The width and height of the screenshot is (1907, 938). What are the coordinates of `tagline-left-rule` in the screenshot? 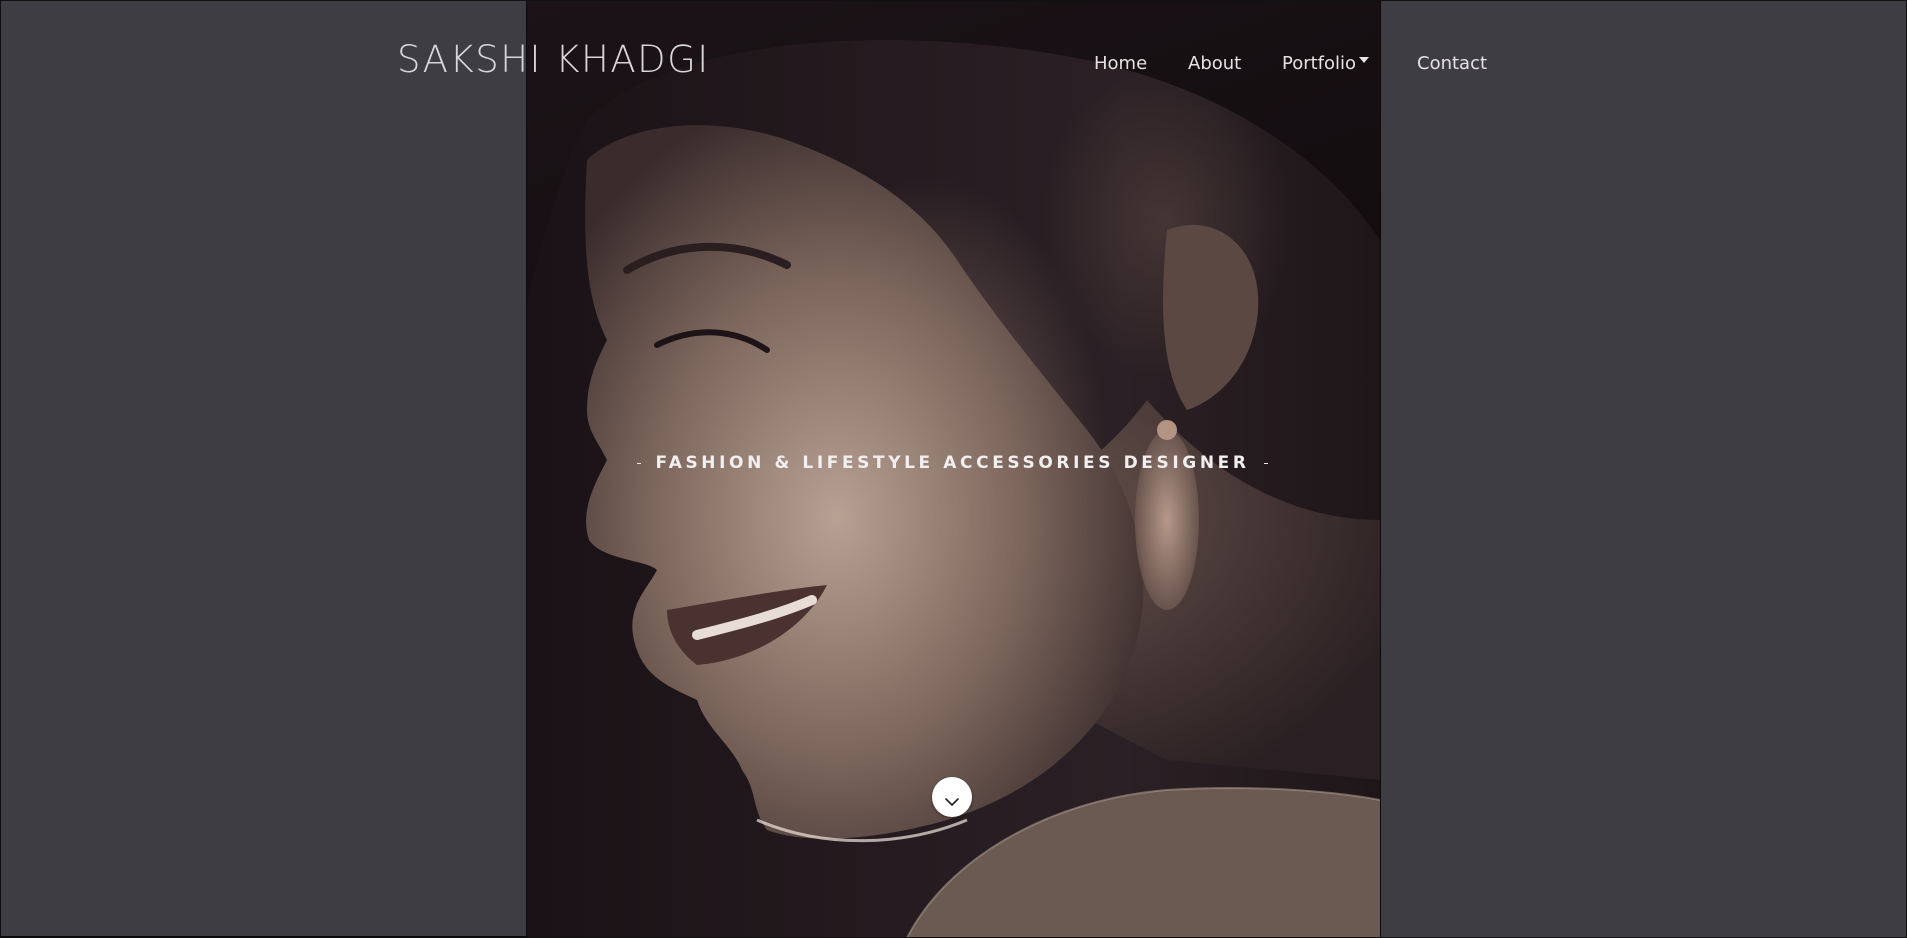 It's located at (639, 463).